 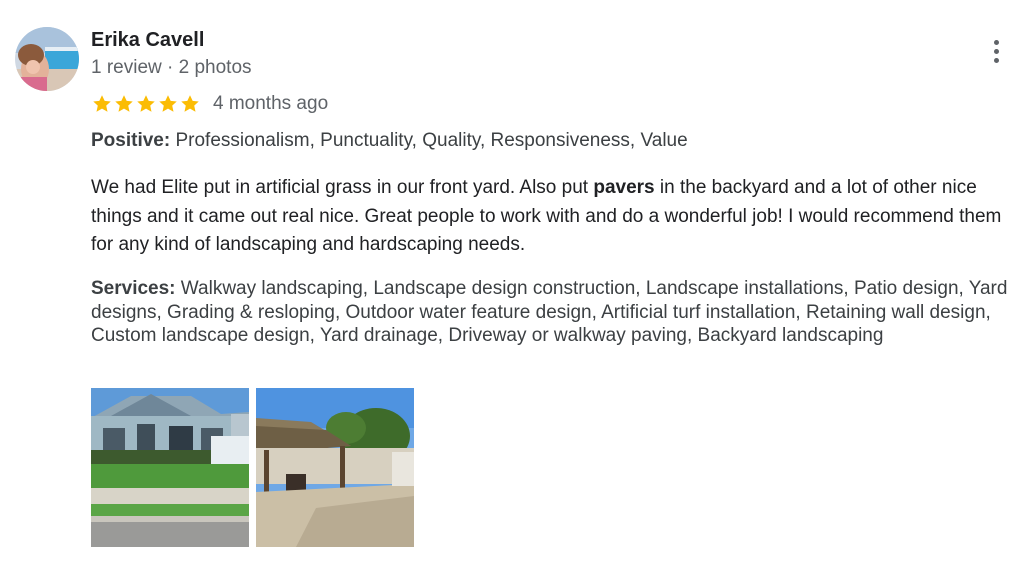 I want to click on avatar, so click(x=47, y=59).